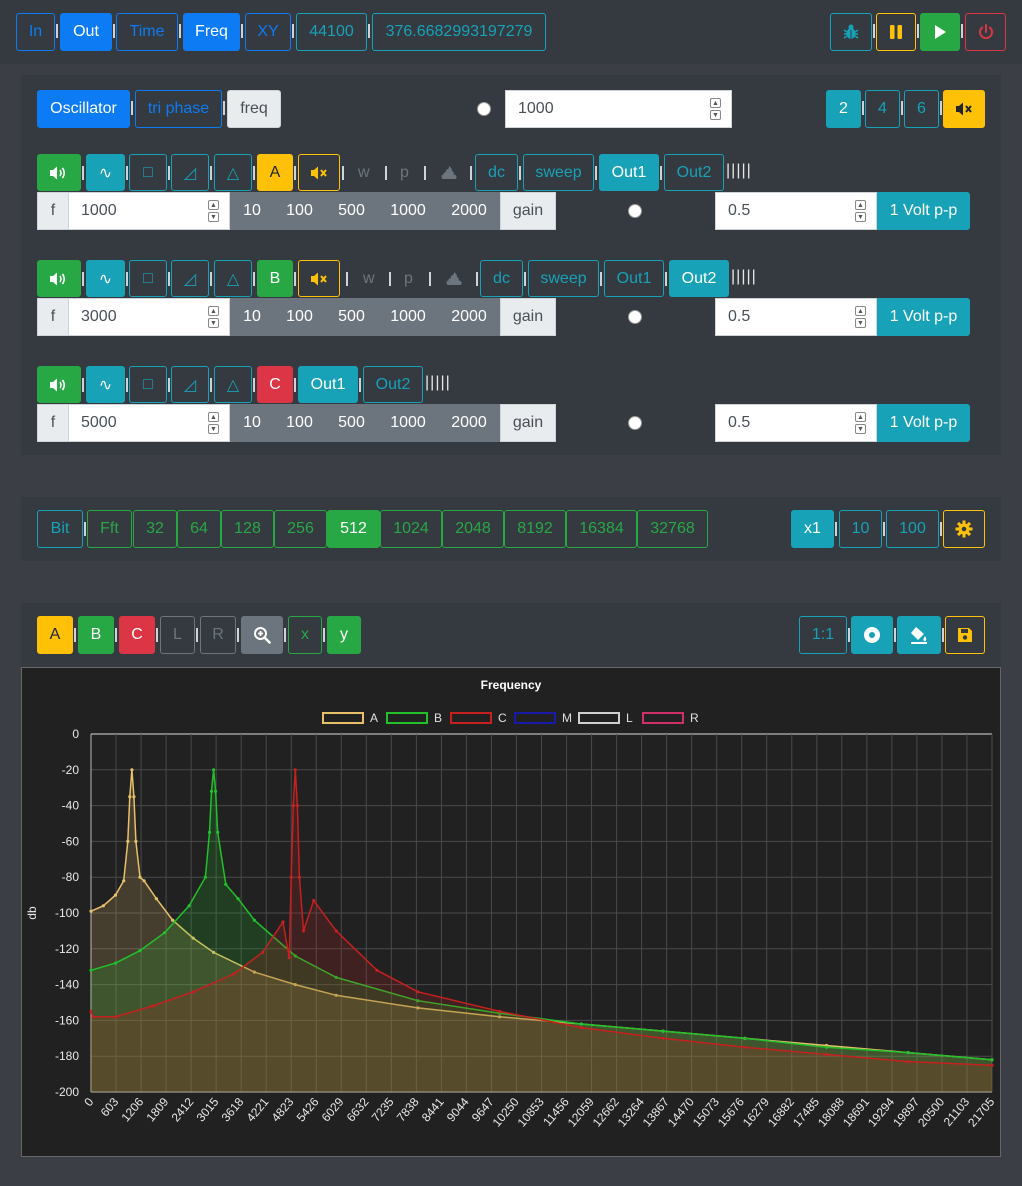 Image resolution: width=1022 pixels, height=1186 pixels. Describe the element at coordinates (148, 384) in the screenshot. I see `row-c-square-button: □` at that location.